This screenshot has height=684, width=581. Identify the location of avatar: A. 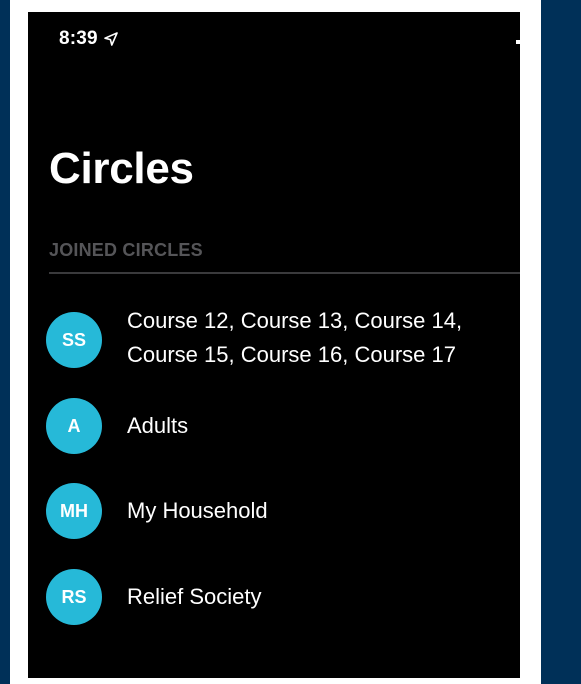
(74, 426).